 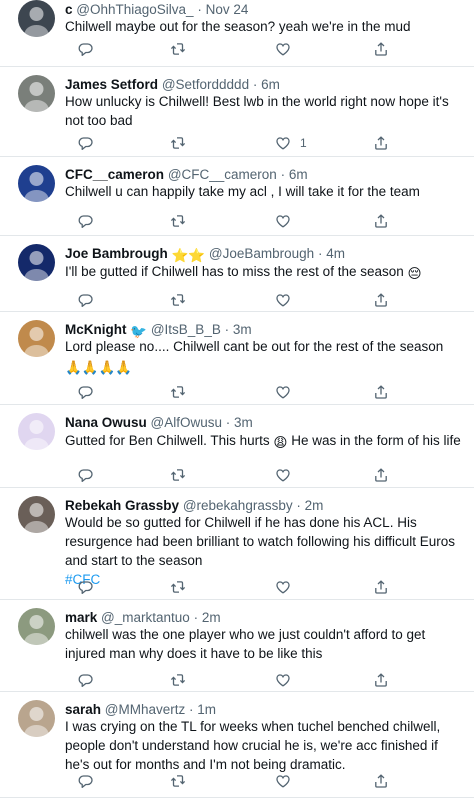 I want to click on tweet-header: c @OhhThiagoSilva_ · Nov 24, so click(x=265, y=9).